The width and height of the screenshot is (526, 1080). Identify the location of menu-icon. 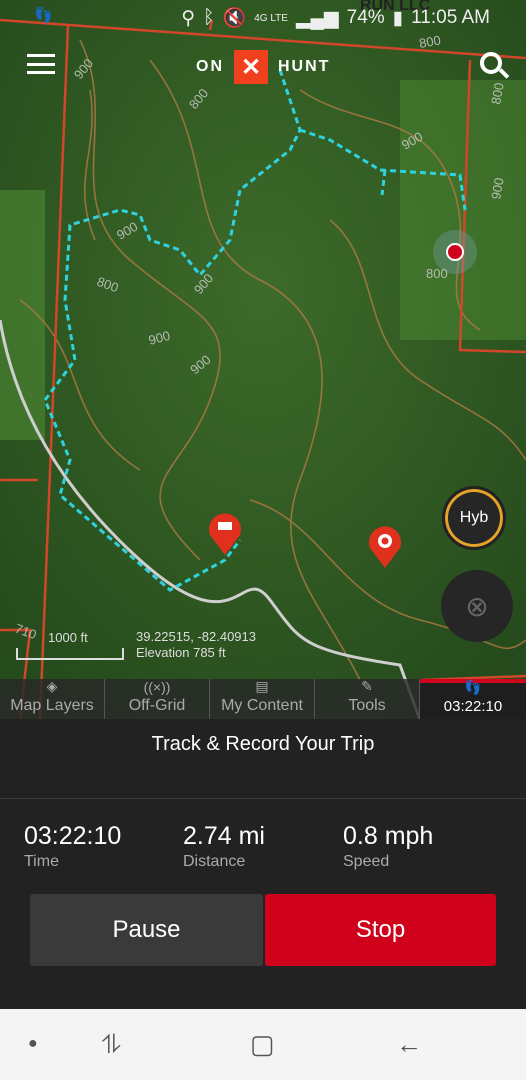
(41, 64).